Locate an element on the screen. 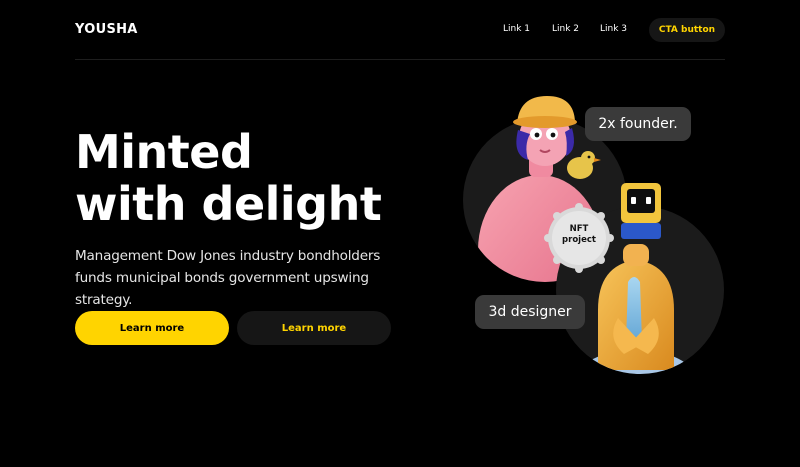 The image size is (800, 467). header-divider is located at coordinates (400, 59).